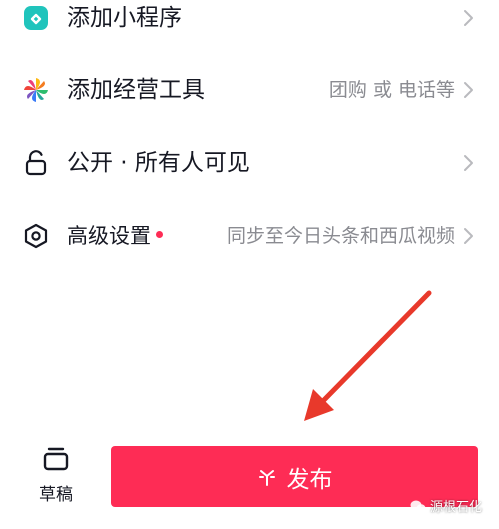 The image size is (499, 529). I want to click on add-mini-program-label: 添加小程序, so click(124, 18).